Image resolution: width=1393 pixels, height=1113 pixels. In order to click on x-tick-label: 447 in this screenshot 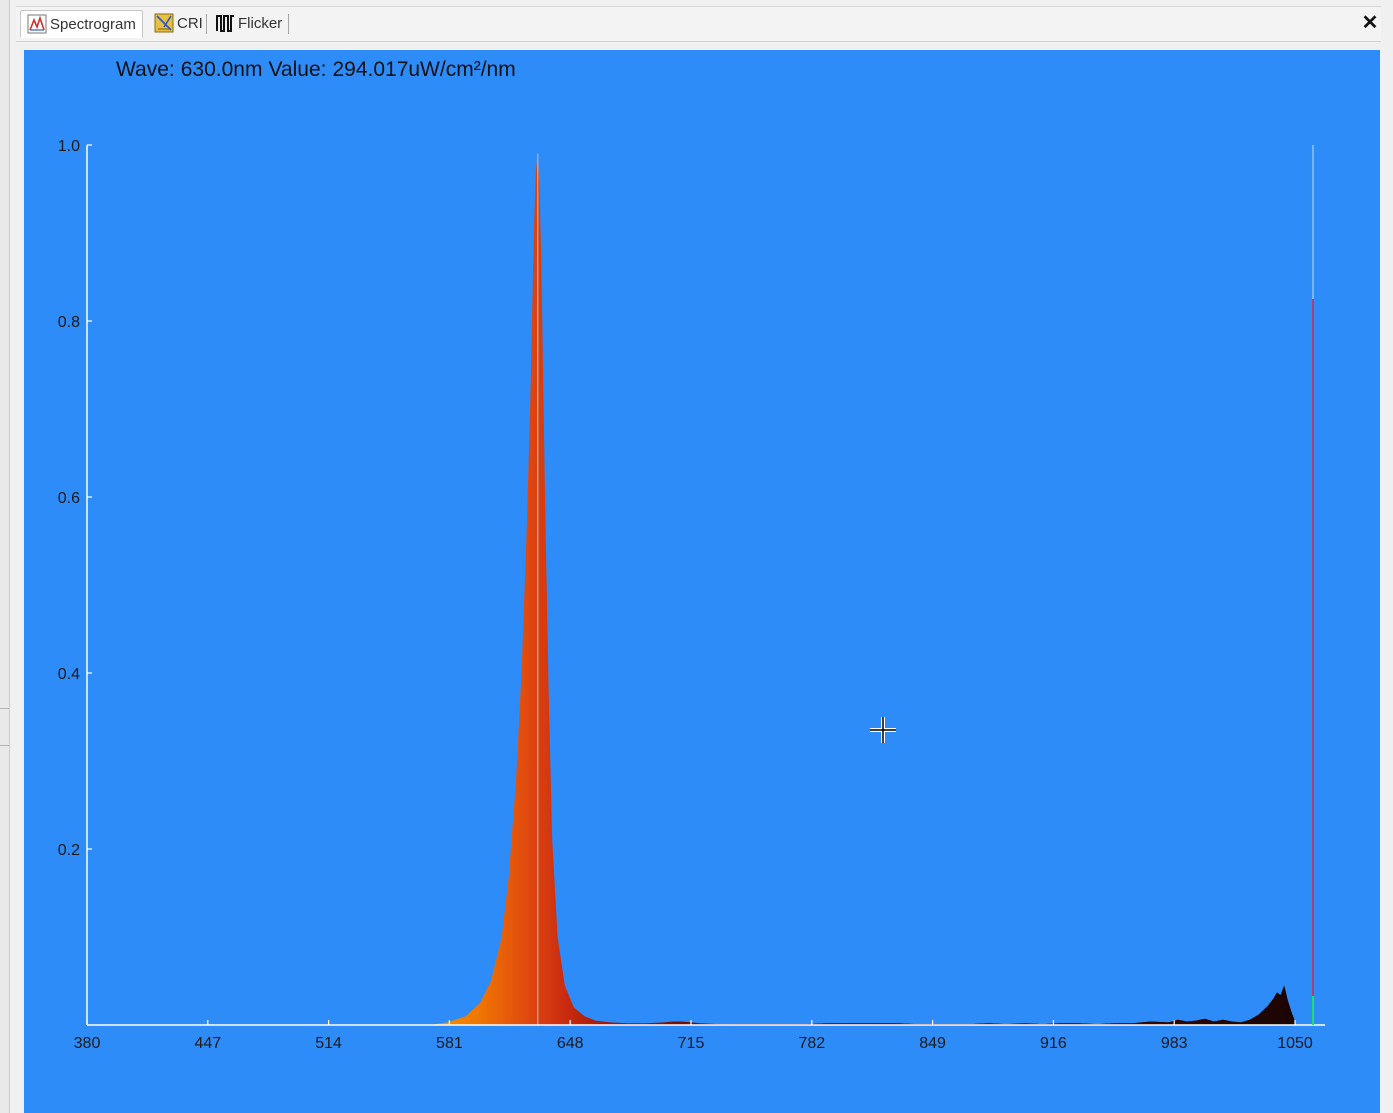, I will do `click(207, 1043)`.